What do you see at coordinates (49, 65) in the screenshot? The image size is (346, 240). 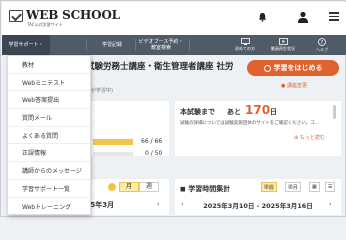 I see `dropdown-item: 教材` at bounding box center [49, 65].